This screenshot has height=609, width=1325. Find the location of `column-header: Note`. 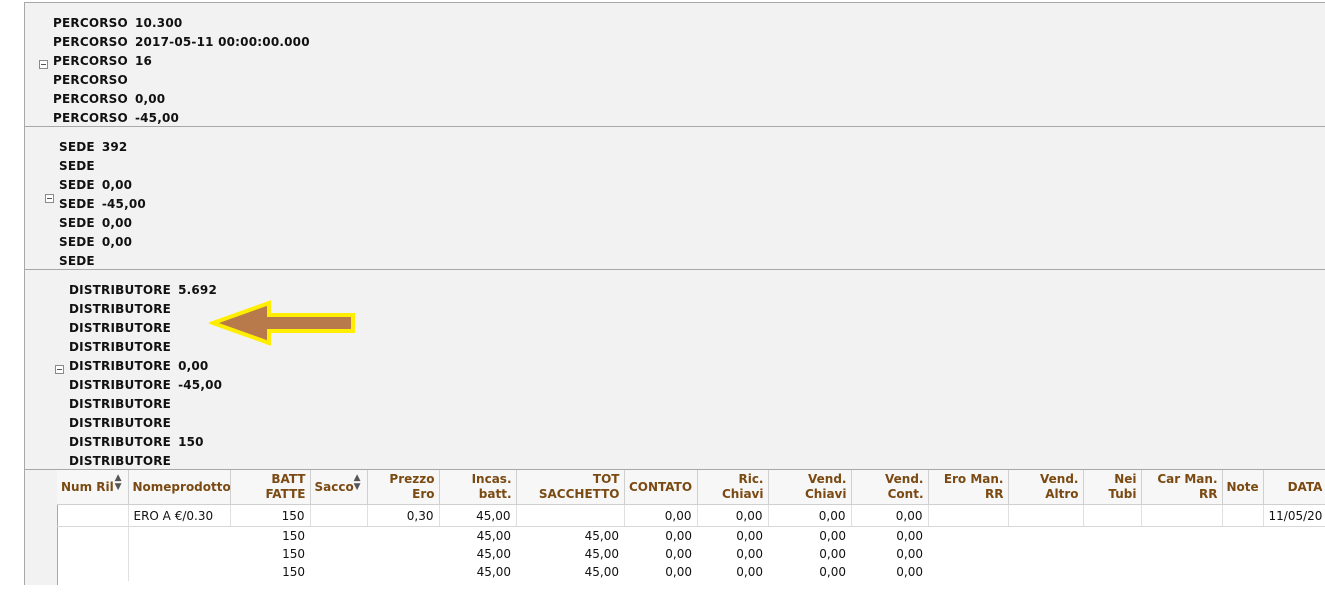

column-header: Note is located at coordinates (1243, 487).